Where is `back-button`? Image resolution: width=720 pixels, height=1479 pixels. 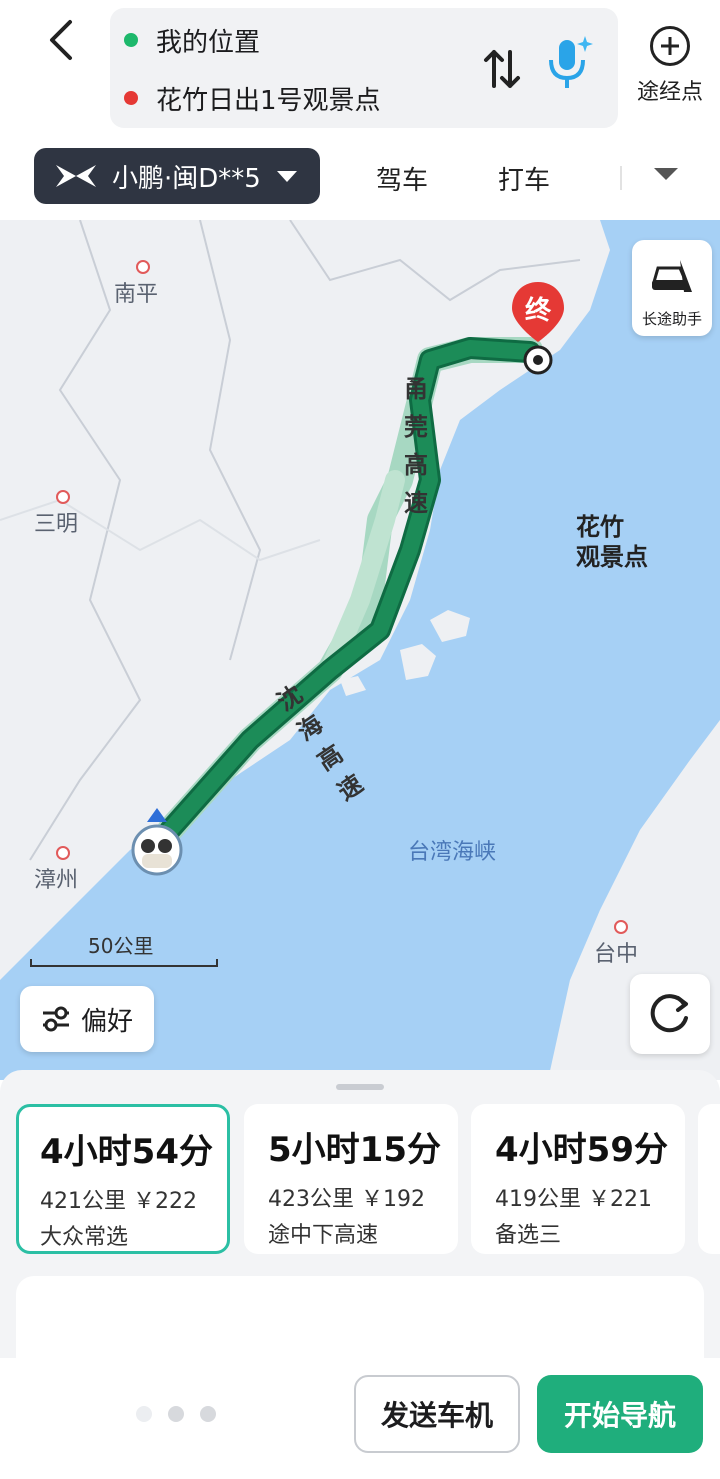
back-button is located at coordinates (62, 40).